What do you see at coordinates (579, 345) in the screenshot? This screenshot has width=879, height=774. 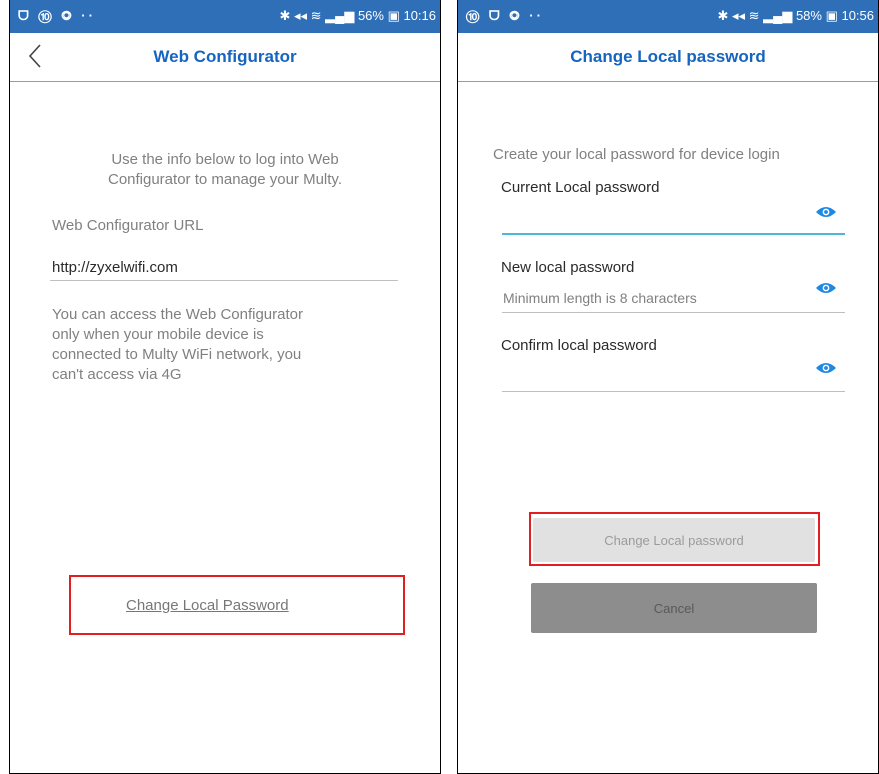 I see `confirm-password-label: Confirm local password` at bounding box center [579, 345].